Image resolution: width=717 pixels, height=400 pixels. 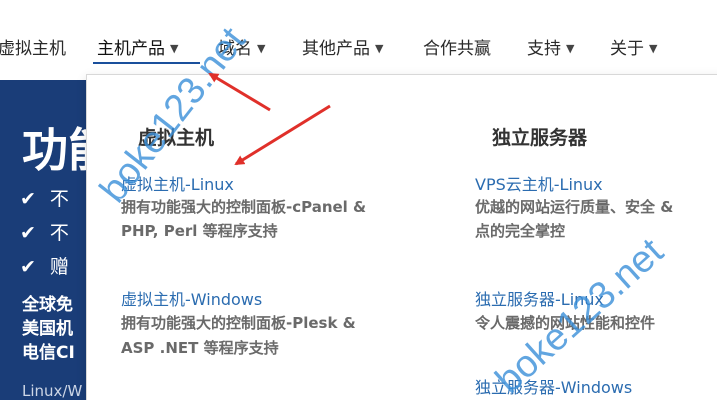 I want to click on nav-item-label: 支持, so click(x=544, y=49).